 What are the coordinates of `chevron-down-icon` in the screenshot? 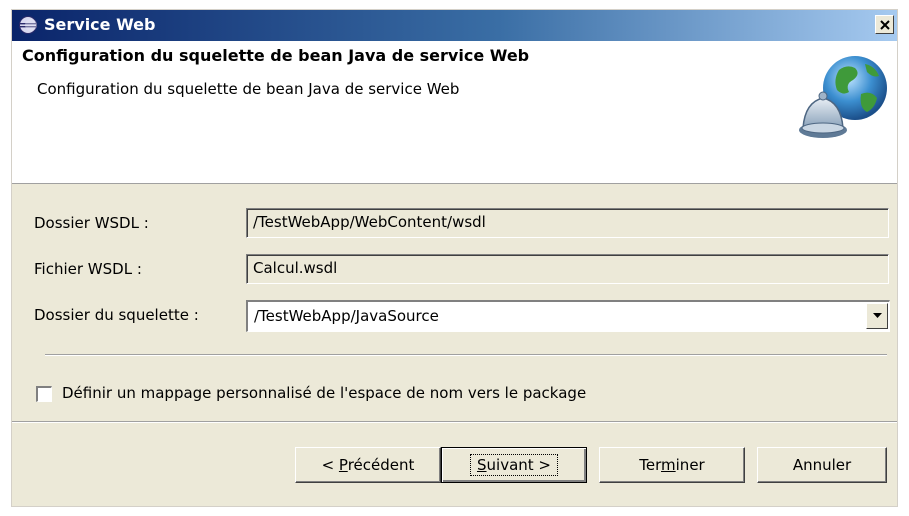 It's located at (877, 315).